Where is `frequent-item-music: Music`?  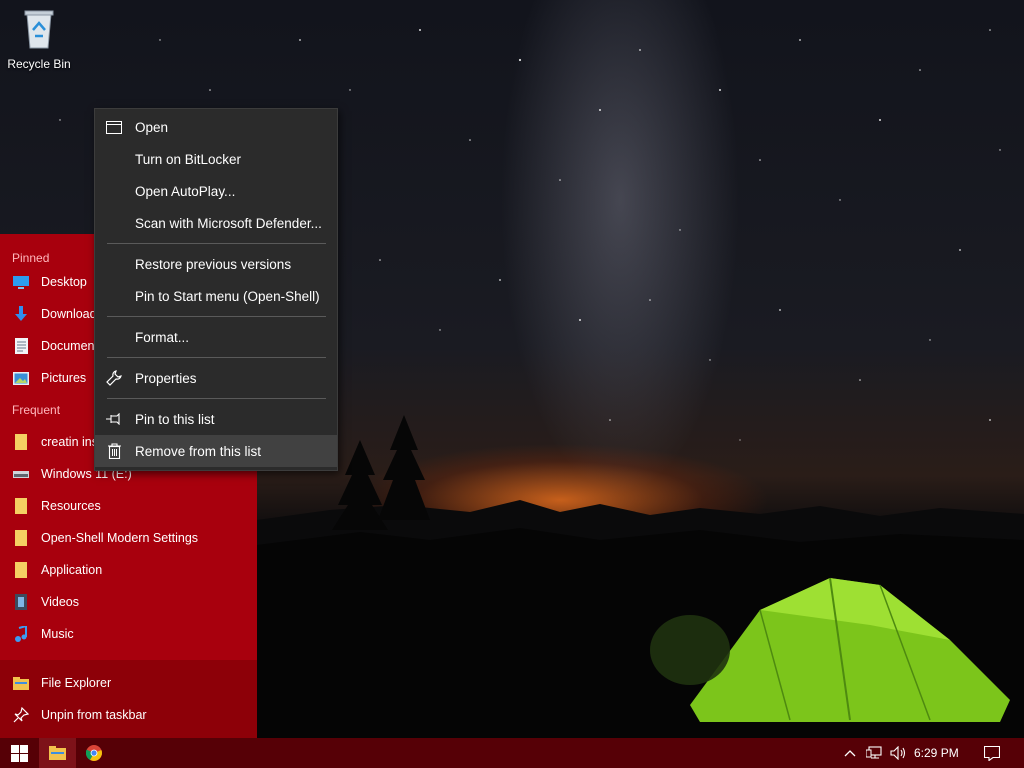
frequent-item-music: Music is located at coordinates (128, 634).